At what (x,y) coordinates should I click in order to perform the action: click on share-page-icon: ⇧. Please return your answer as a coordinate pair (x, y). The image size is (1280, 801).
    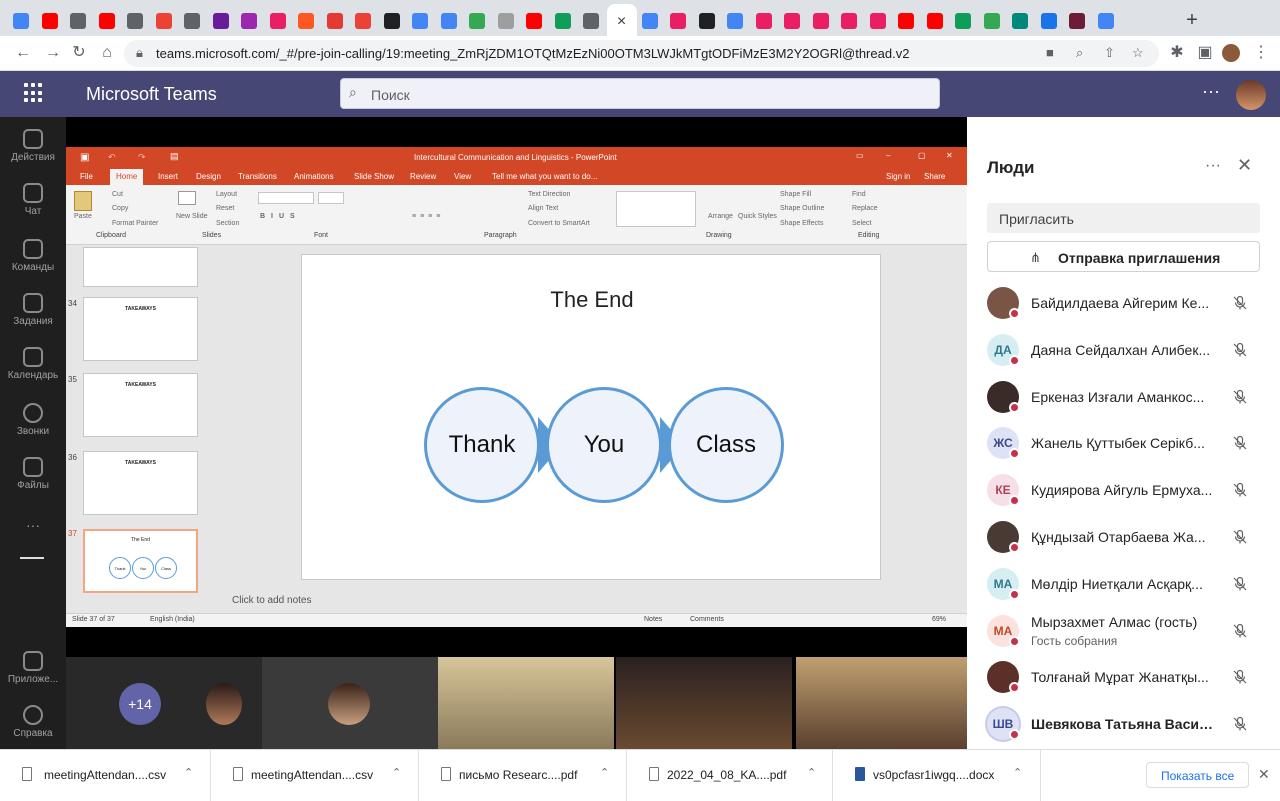
    Looking at the image, I should click on (1109, 53).